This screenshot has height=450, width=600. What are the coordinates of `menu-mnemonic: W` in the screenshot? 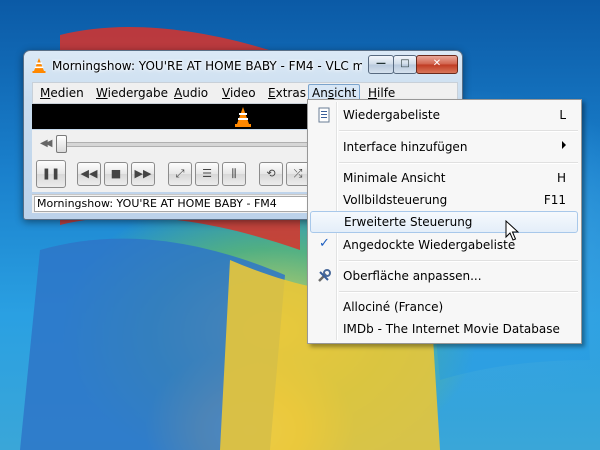 It's located at (102, 93).